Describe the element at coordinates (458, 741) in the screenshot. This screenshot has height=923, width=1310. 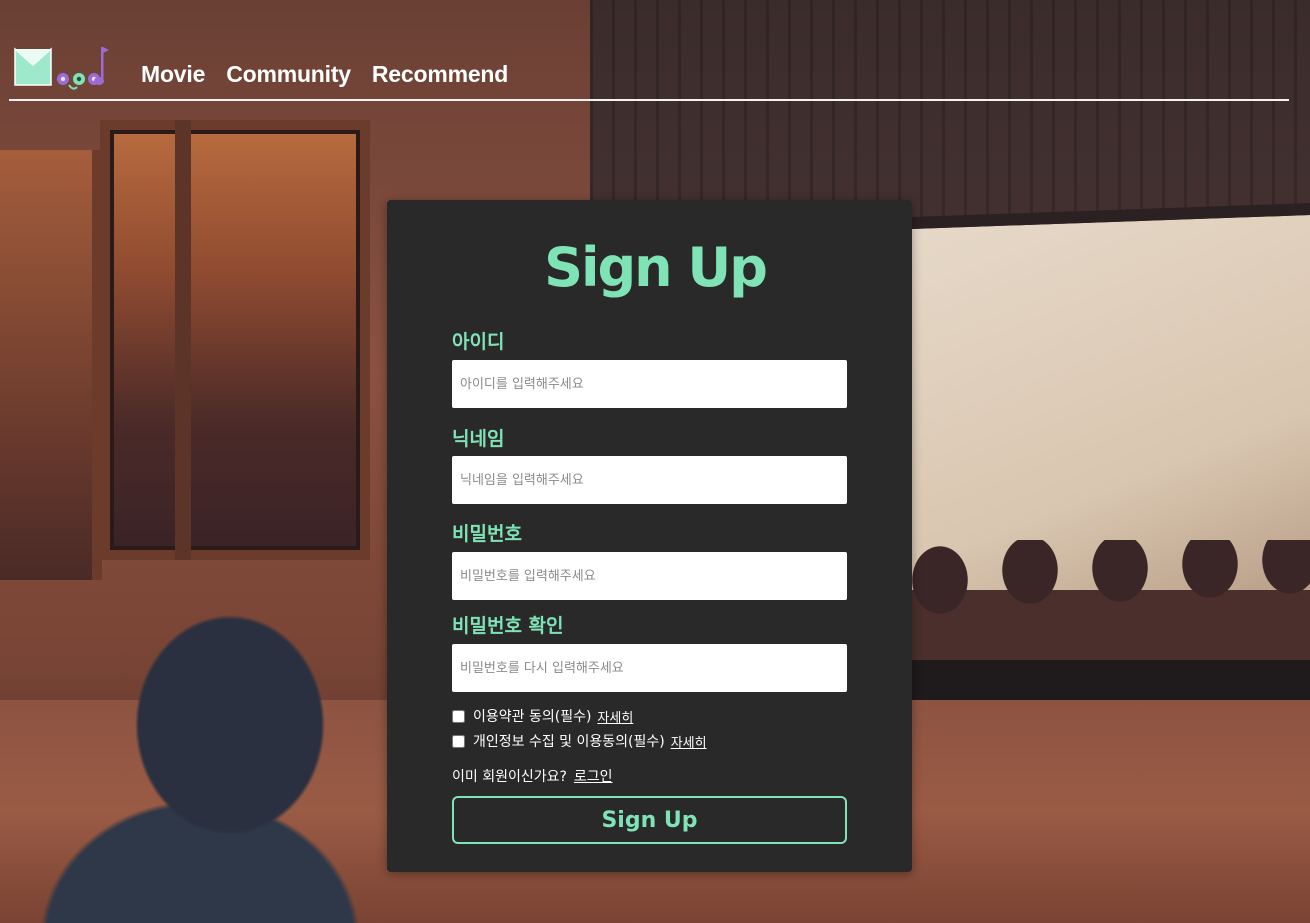
I see `privacy-checkbox` at that location.